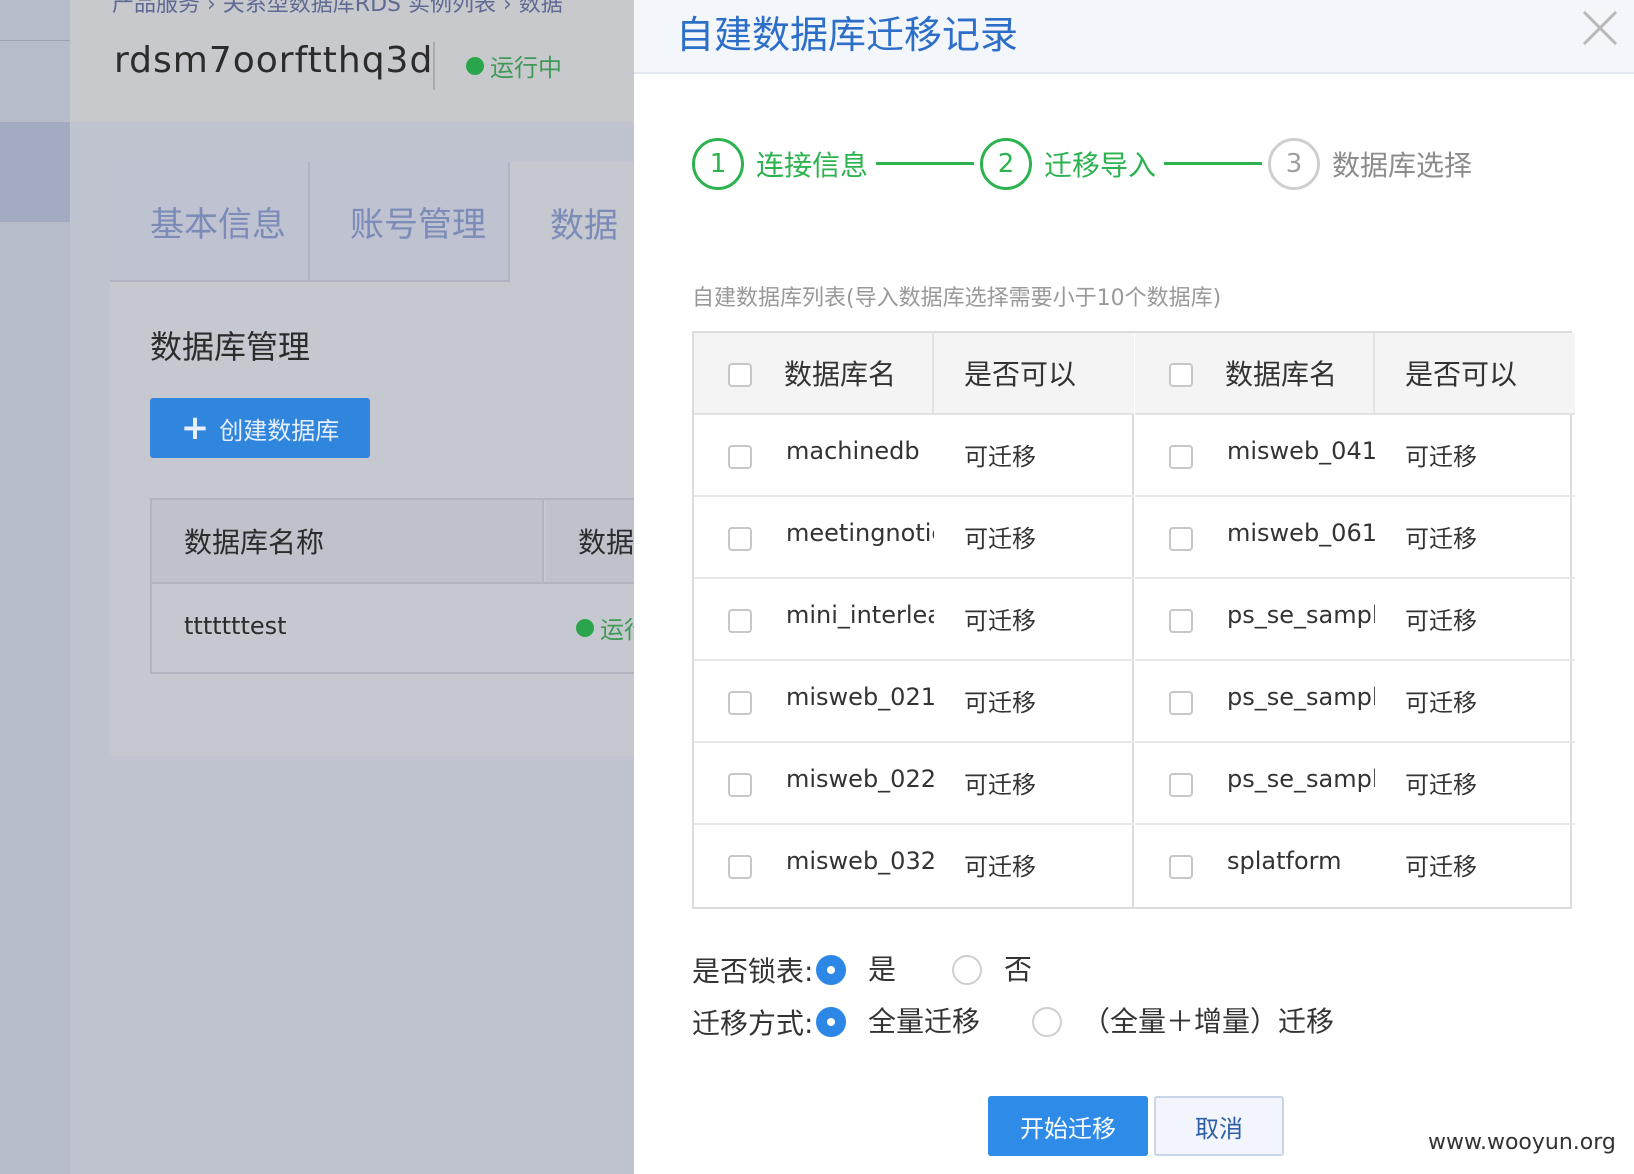 The height and width of the screenshot is (1174, 1634). I want to click on create-database-label: 创建数据库, so click(279, 430).